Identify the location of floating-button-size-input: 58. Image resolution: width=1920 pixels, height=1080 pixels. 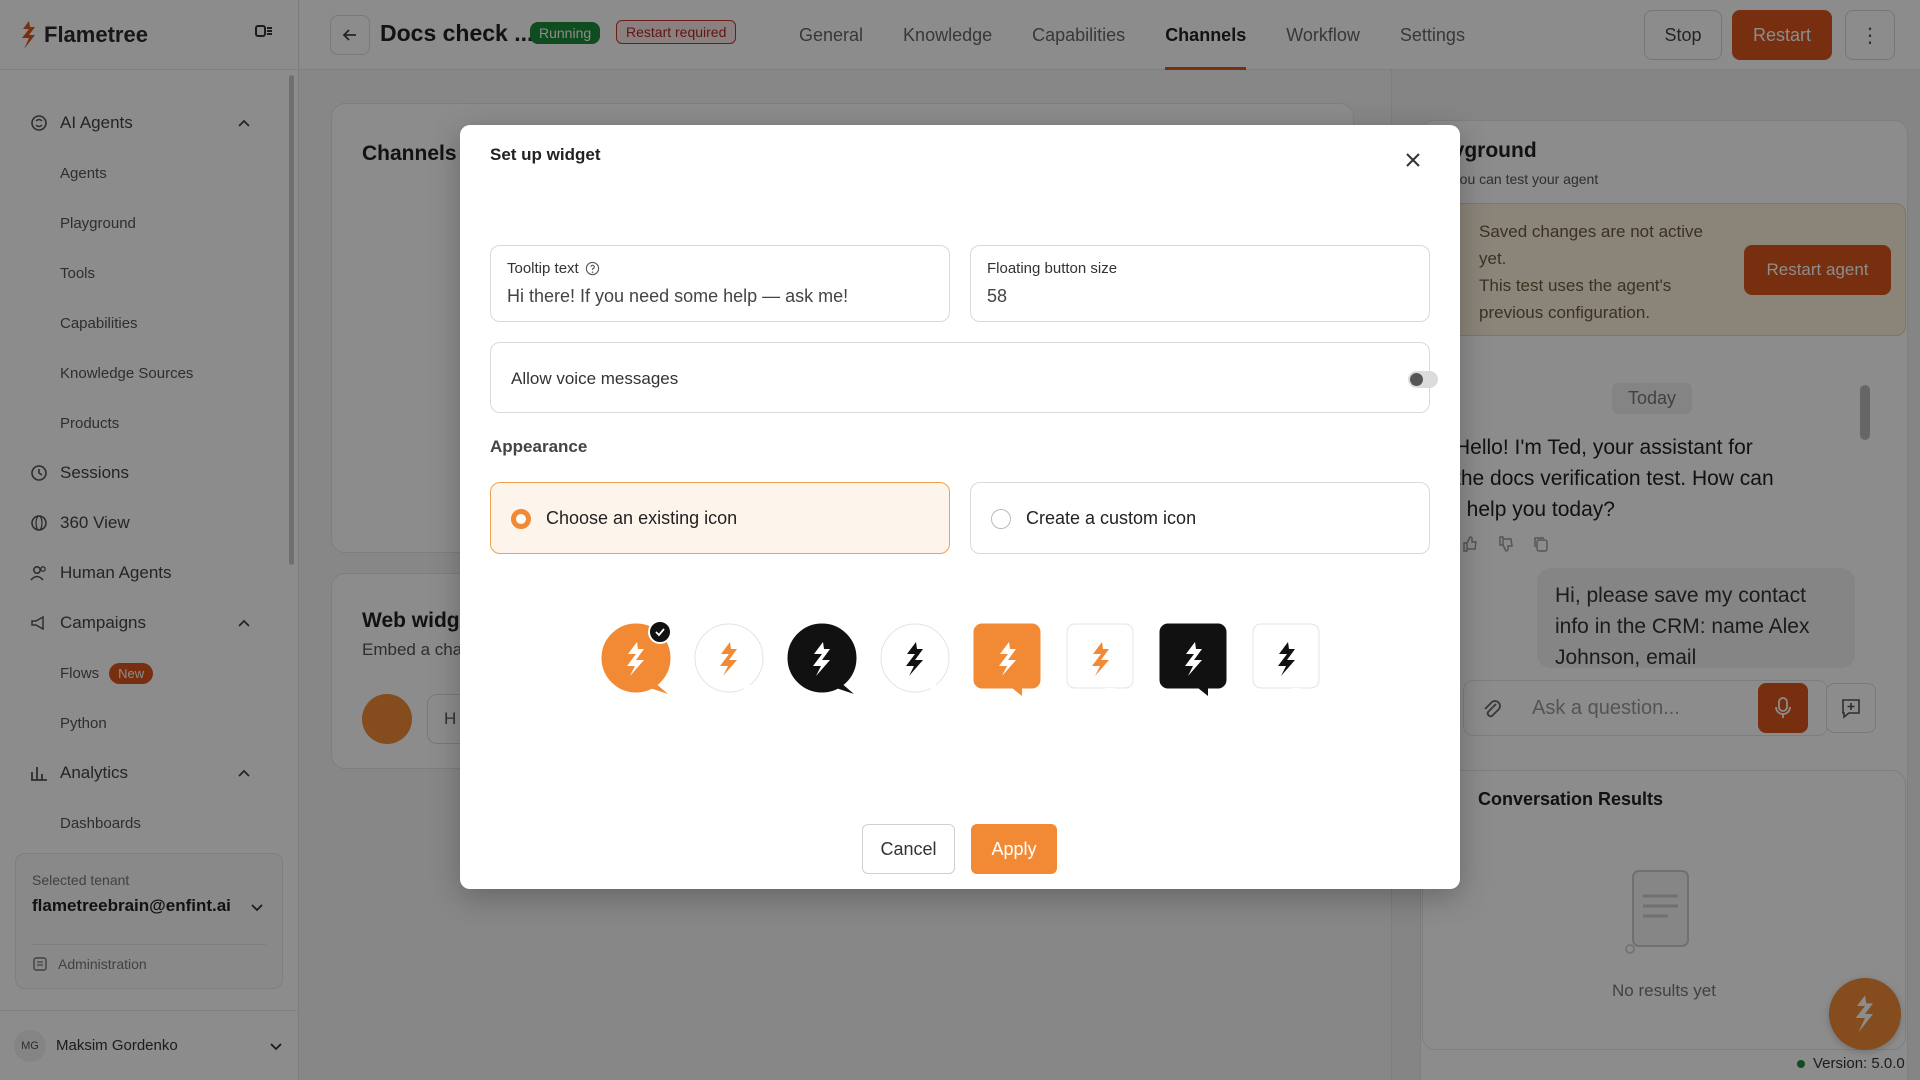
(1193, 296).